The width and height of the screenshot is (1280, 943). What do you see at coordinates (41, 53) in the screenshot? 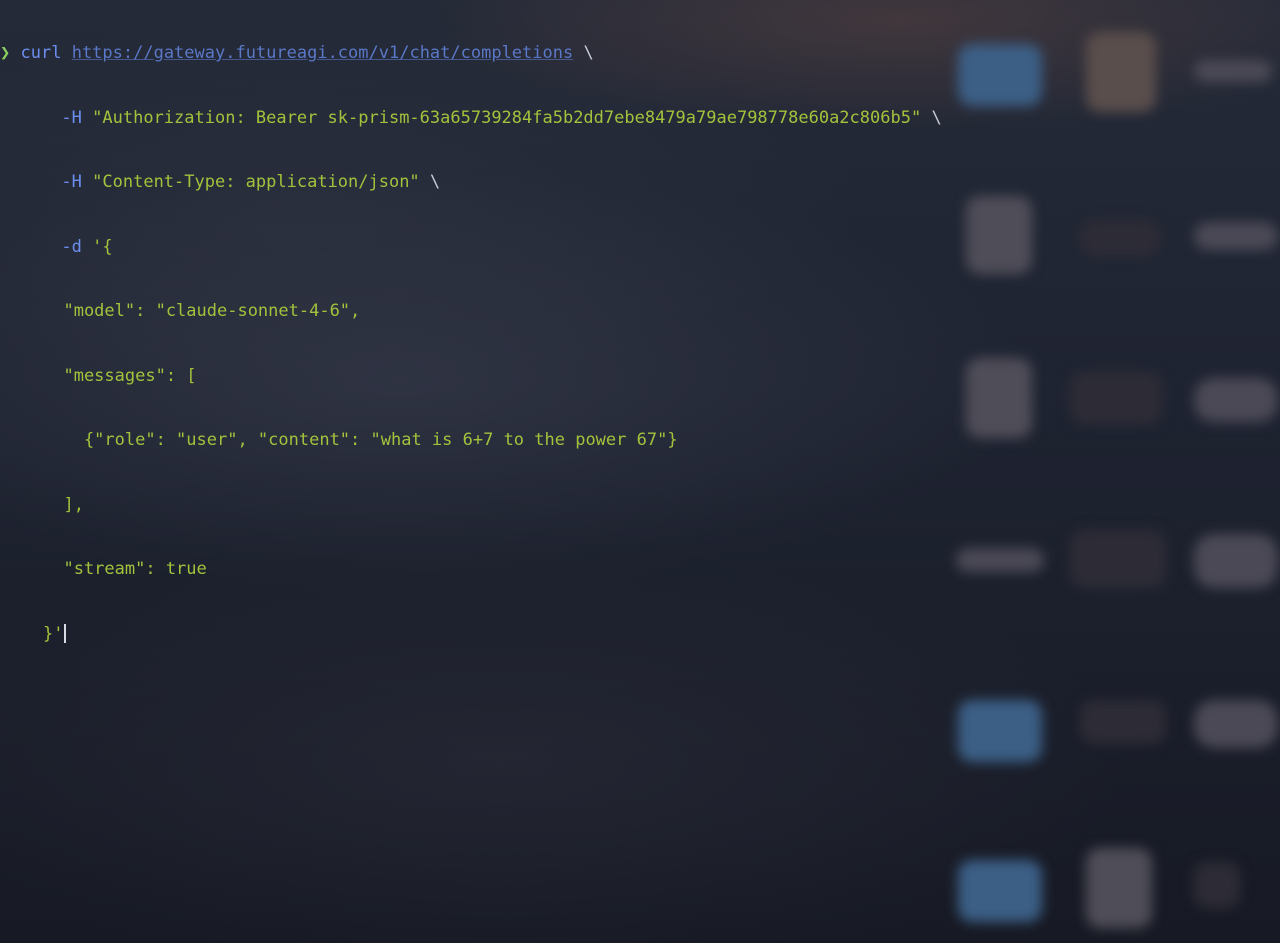
I see `command-name: curl` at bounding box center [41, 53].